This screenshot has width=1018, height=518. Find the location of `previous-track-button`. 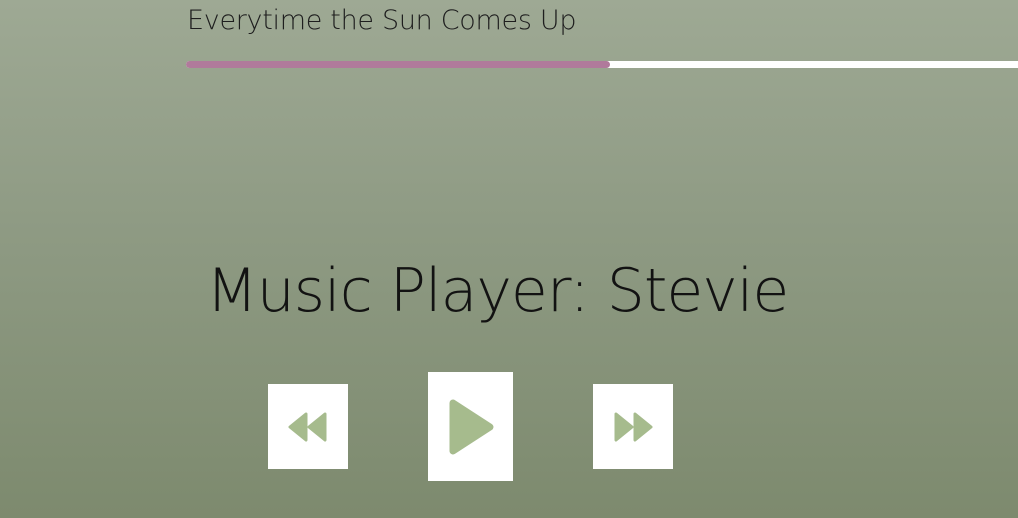

previous-track-button is located at coordinates (308, 426).